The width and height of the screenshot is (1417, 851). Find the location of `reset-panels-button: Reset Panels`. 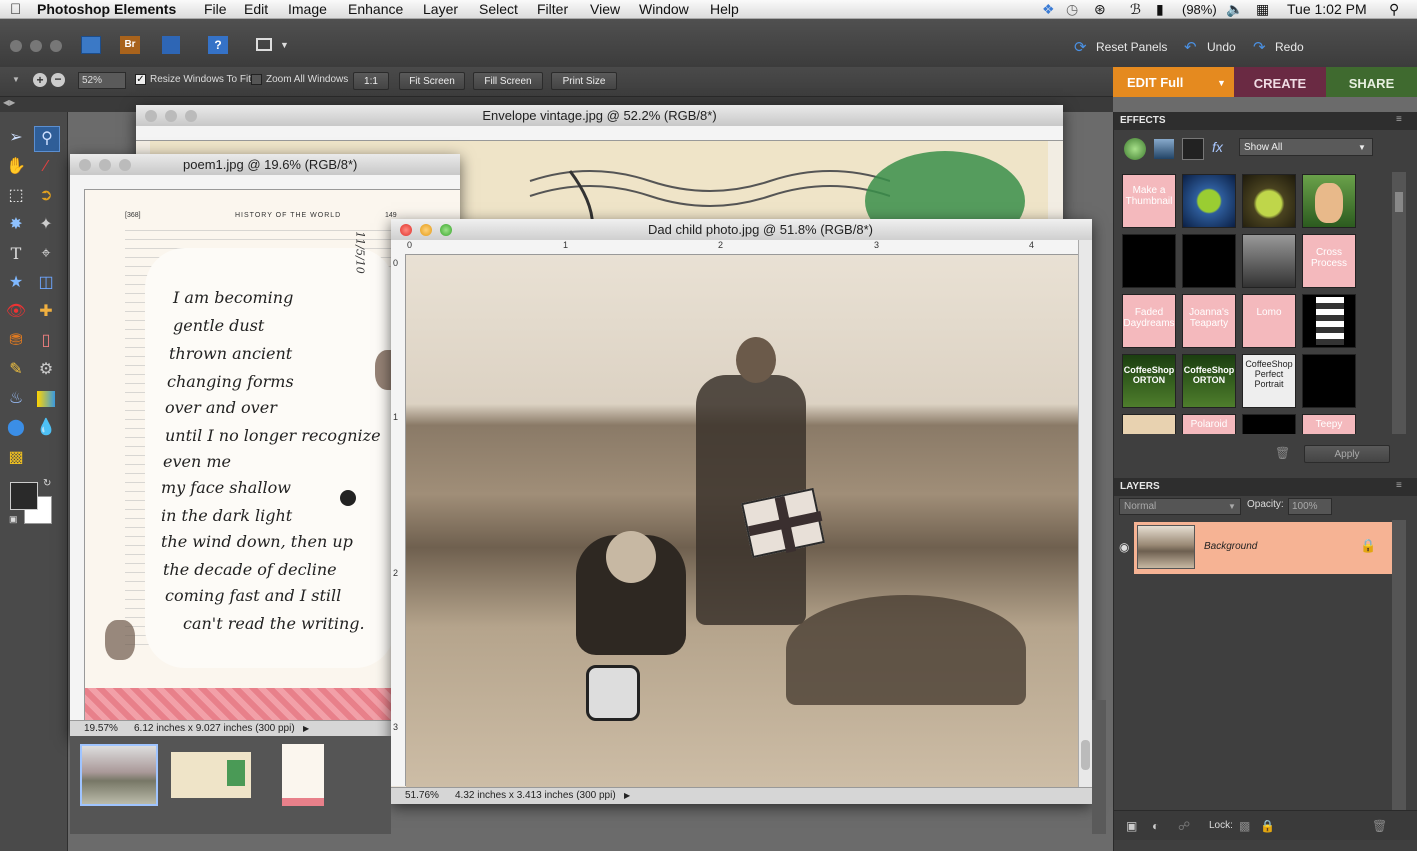

reset-panels-button: Reset Panels is located at coordinates (1131, 47).